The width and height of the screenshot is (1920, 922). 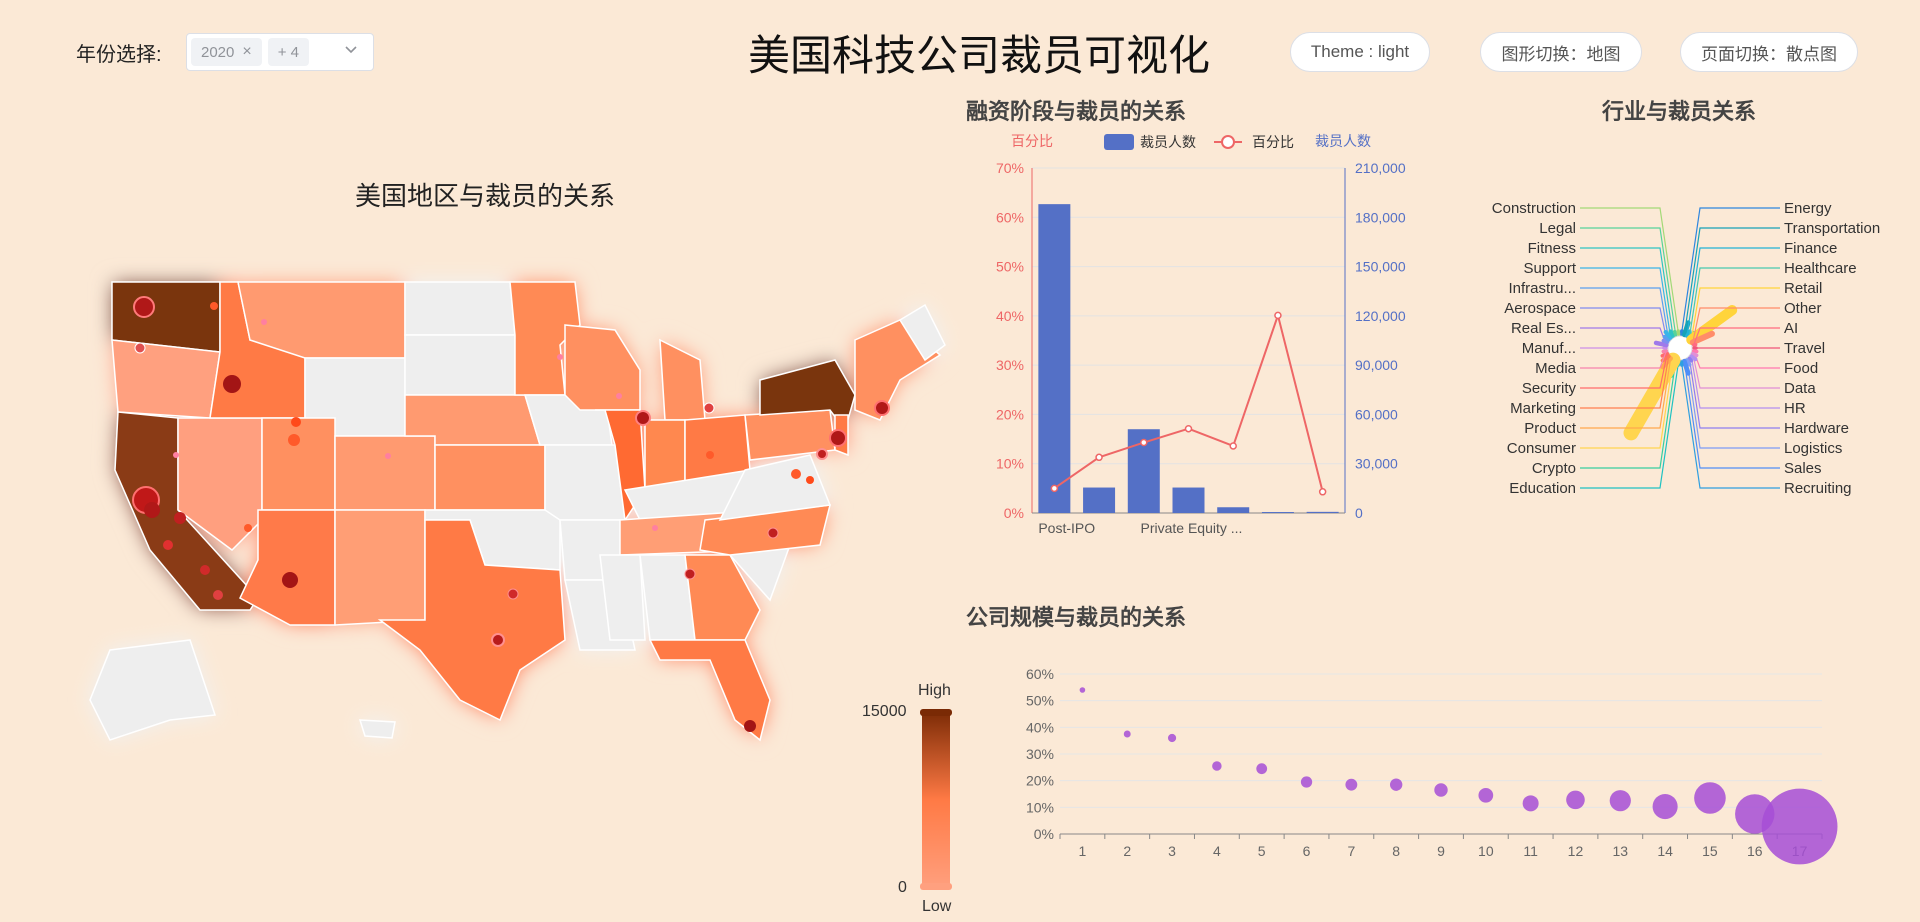 What do you see at coordinates (1262, 851) in the screenshot?
I see `x-tick-label: 5` at bounding box center [1262, 851].